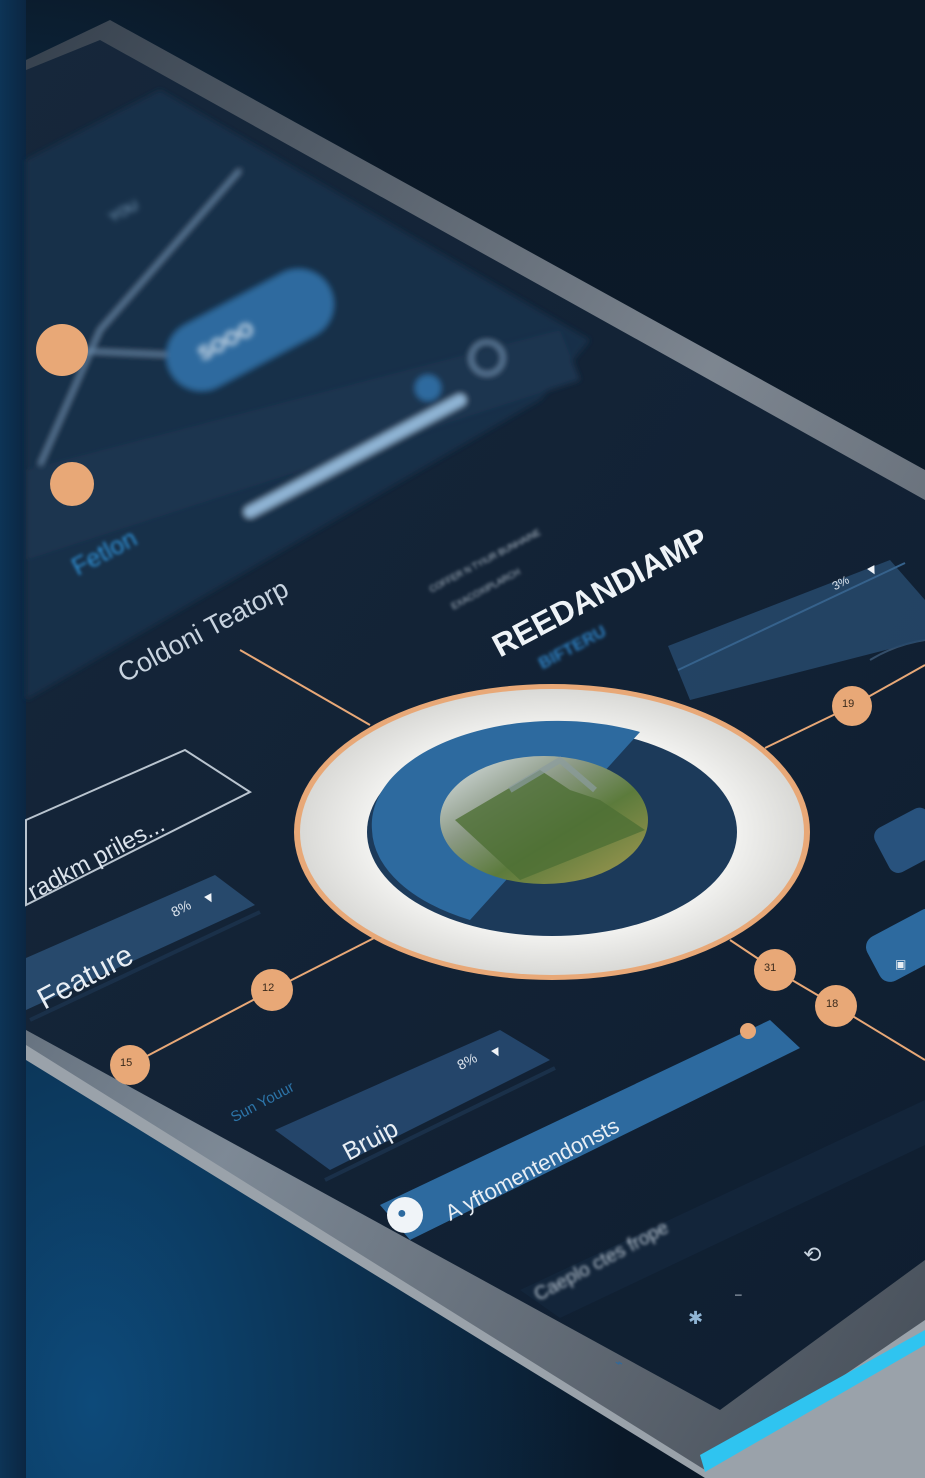  I want to click on back-icon: ⟲, so click(812, 1255).